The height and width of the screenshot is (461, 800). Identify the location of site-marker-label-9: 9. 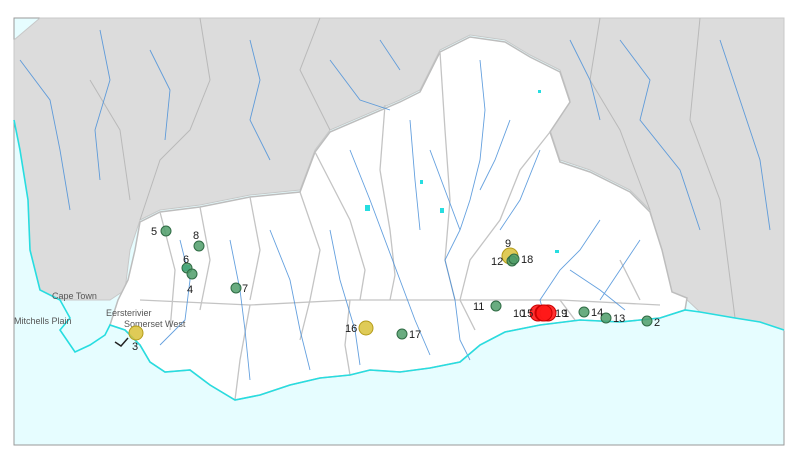
(508, 244).